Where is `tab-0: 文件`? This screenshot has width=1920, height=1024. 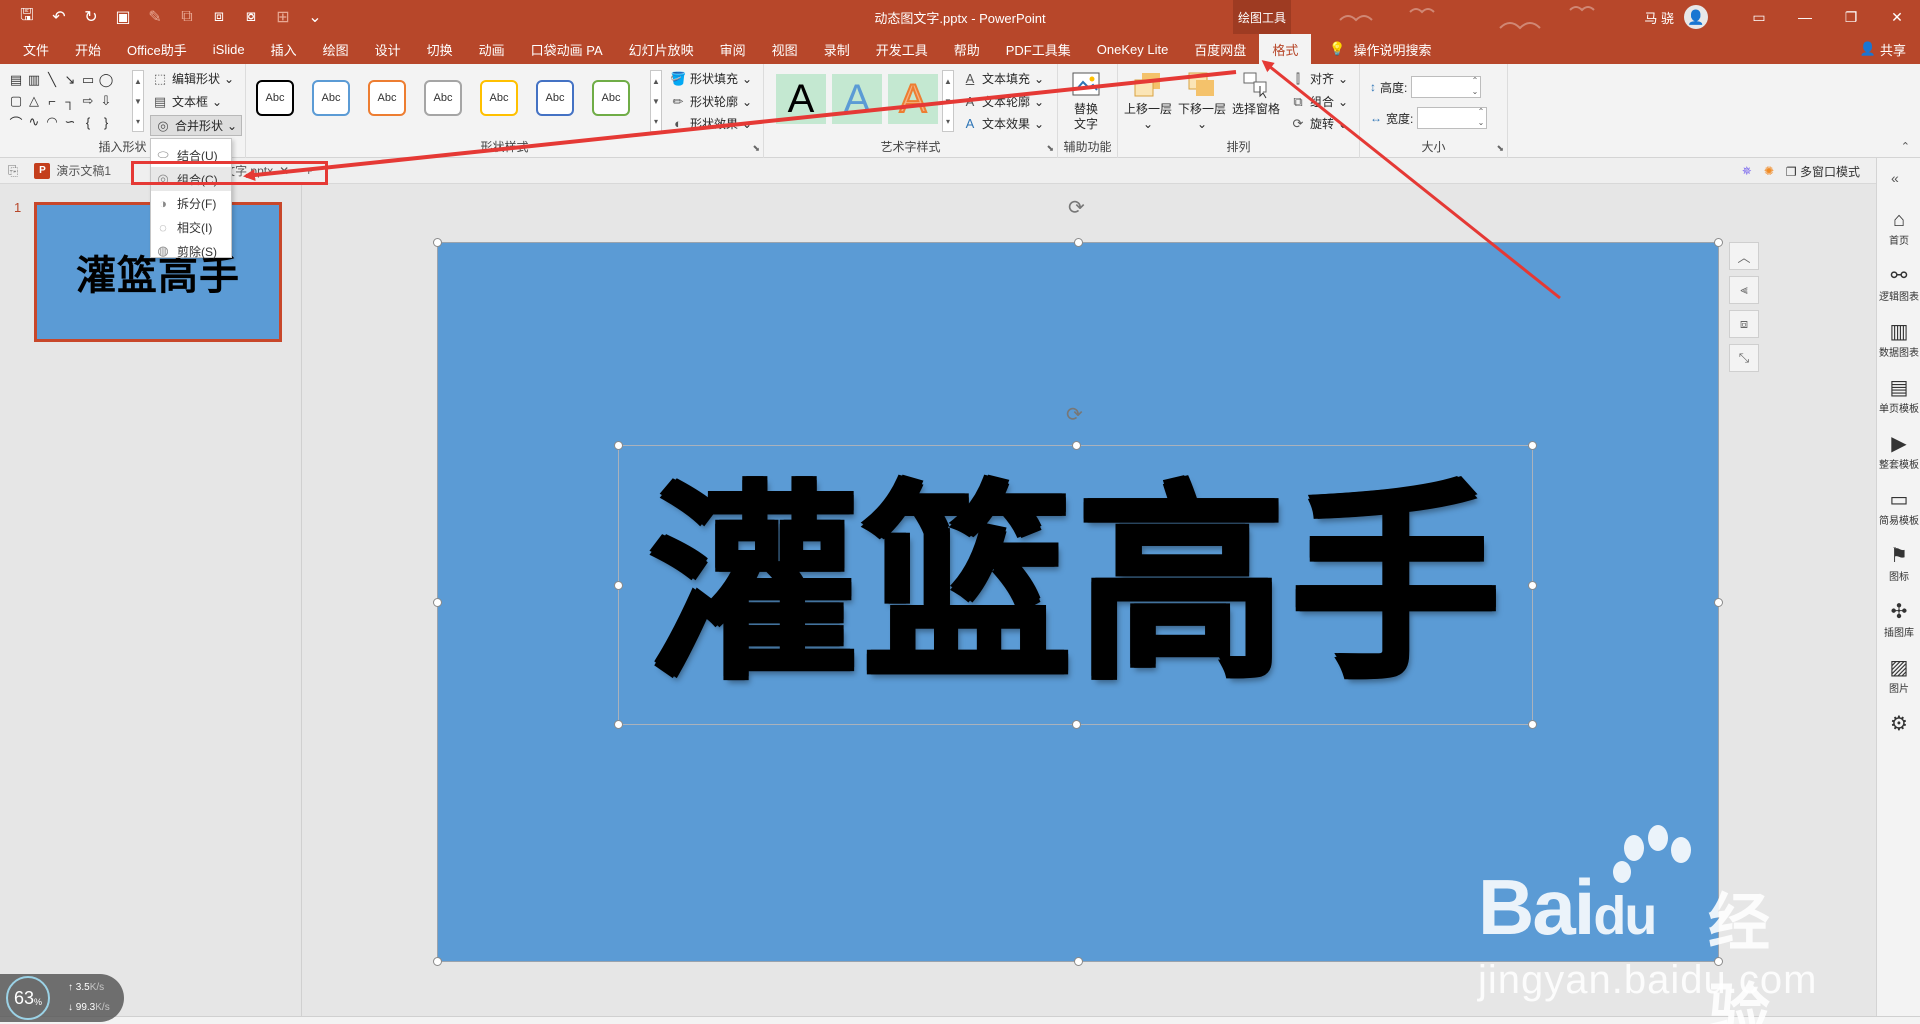 tab-0: 文件 is located at coordinates (36, 49).